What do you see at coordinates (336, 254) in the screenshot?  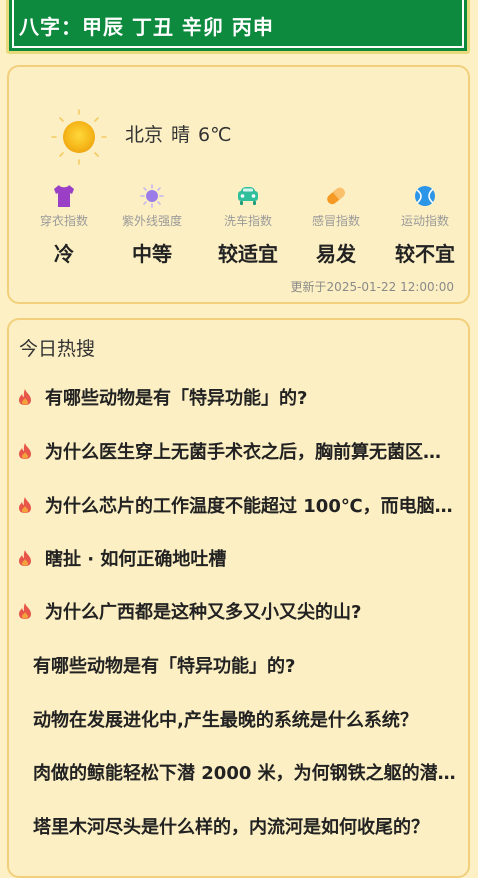 I see `index-value: 易发` at bounding box center [336, 254].